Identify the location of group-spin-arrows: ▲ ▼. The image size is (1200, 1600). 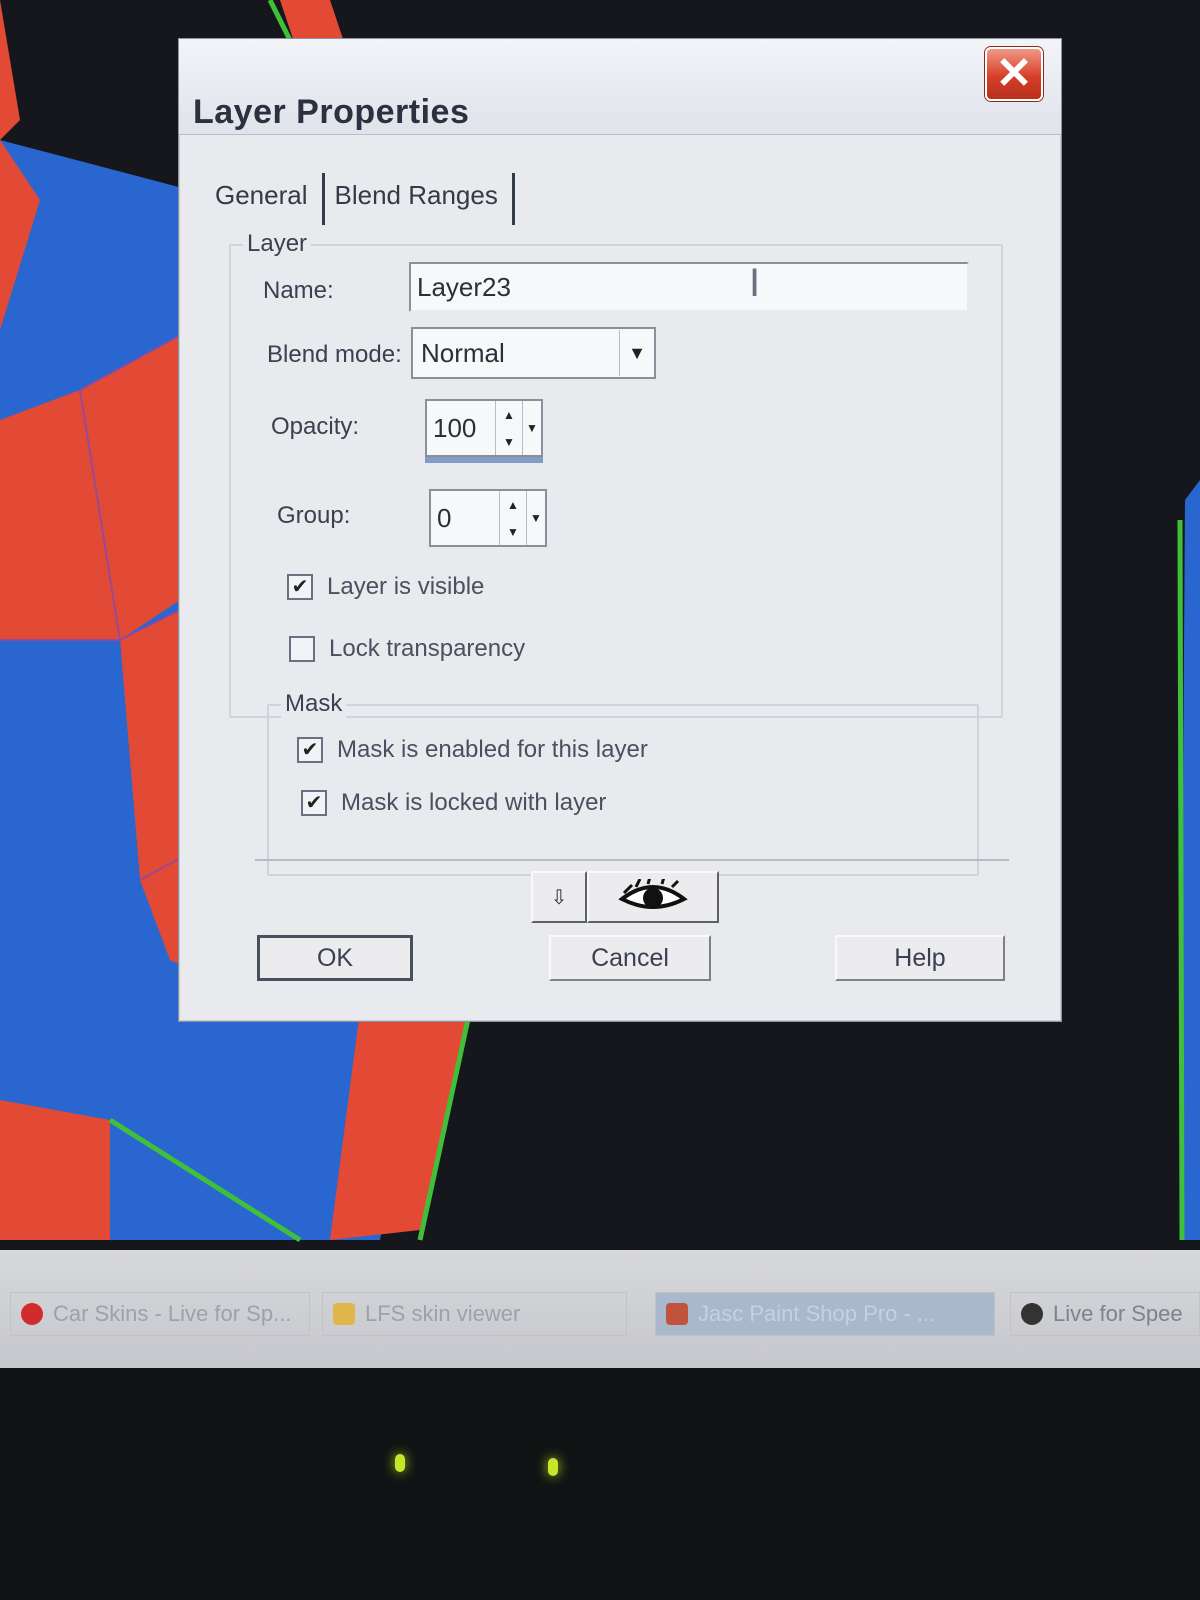
(512, 518).